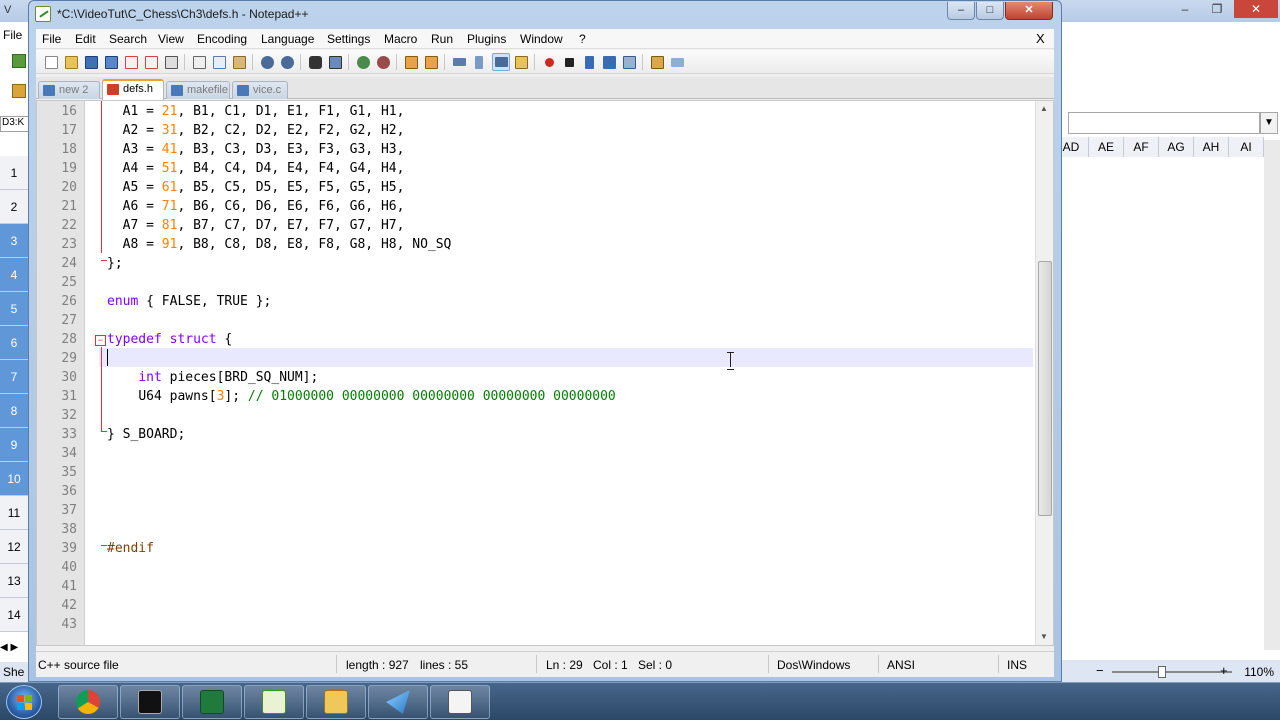 Image resolution: width=1280 pixels, height=720 pixels. I want to click on excel-row-header: 14, so click(14, 615).